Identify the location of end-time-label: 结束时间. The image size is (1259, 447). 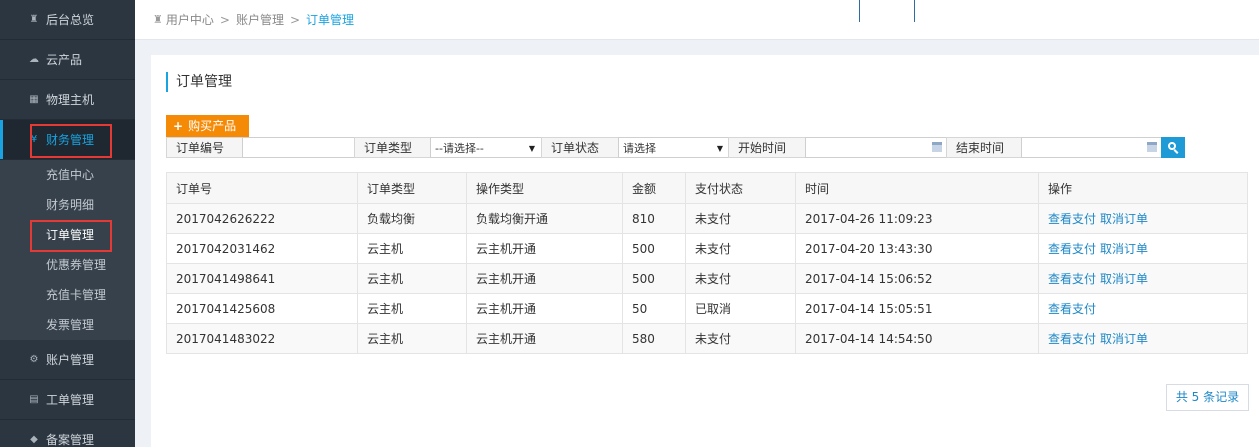
(984, 147).